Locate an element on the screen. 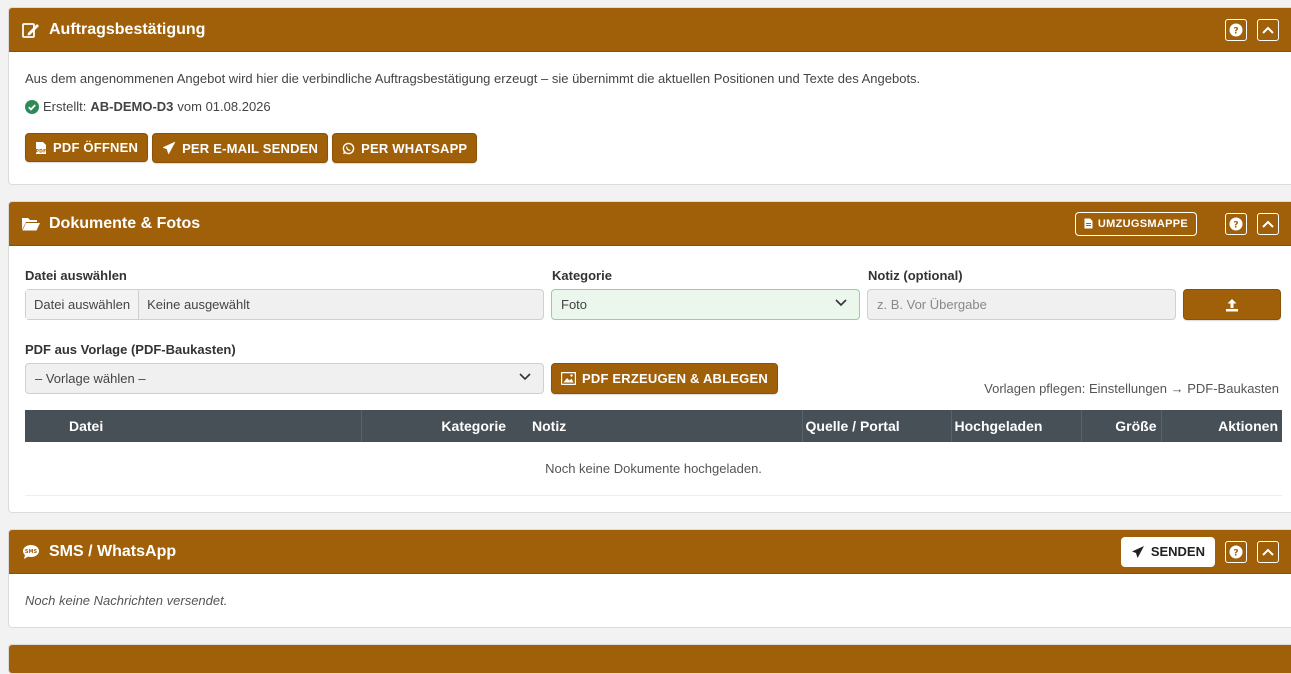 This screenshot has height=674, width=1291. send-whatsapp-label: PER WHATSAPP is located at coordinates (414, 148).